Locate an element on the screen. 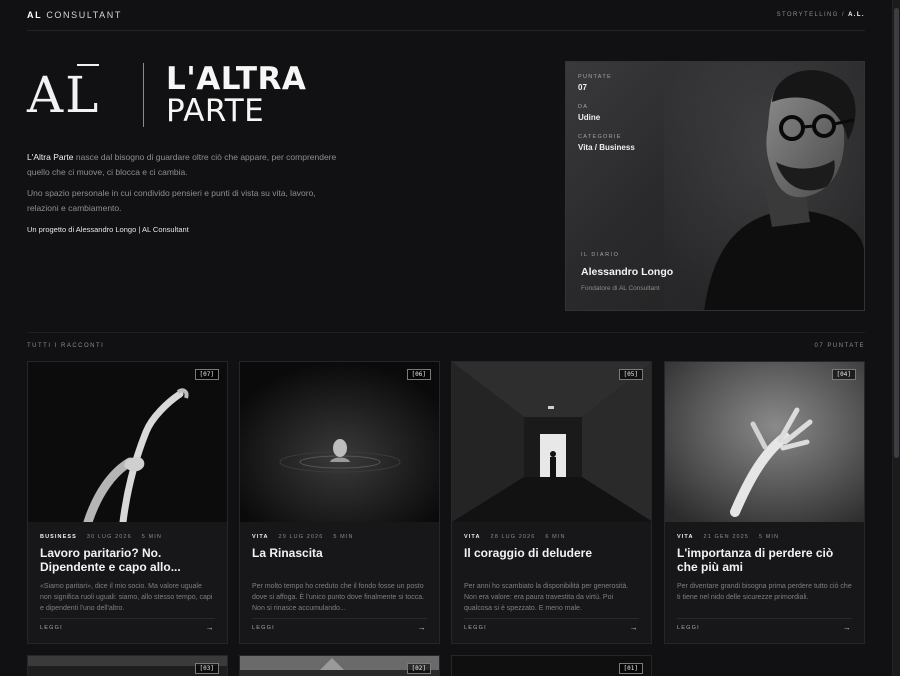  story-card: [01] is located at coordinates (551, 665).